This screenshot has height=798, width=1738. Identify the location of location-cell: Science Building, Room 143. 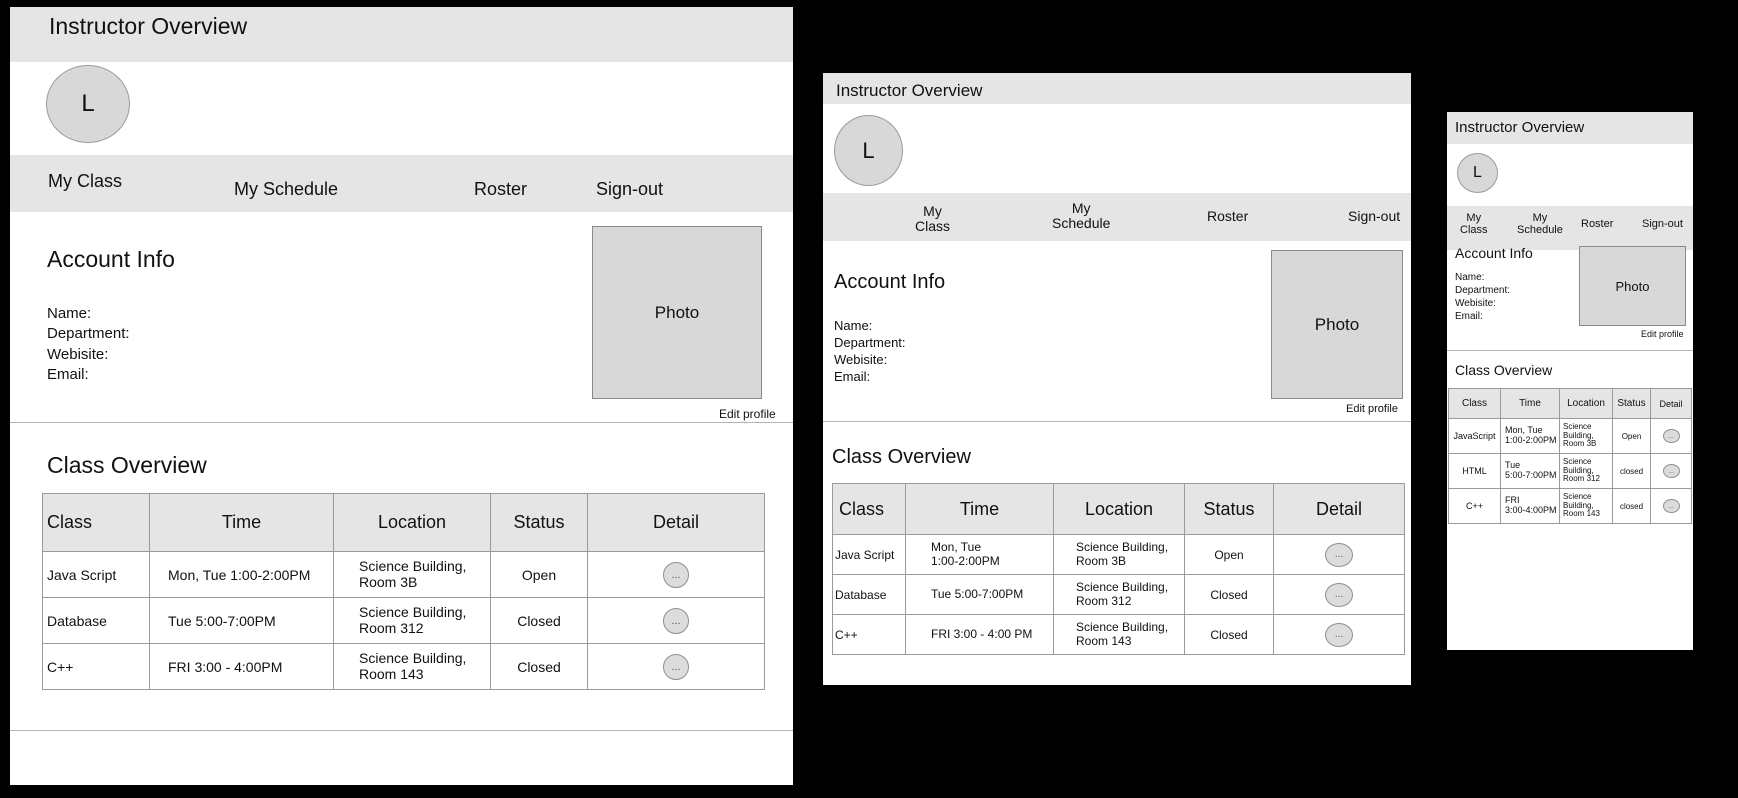
(412, 666).